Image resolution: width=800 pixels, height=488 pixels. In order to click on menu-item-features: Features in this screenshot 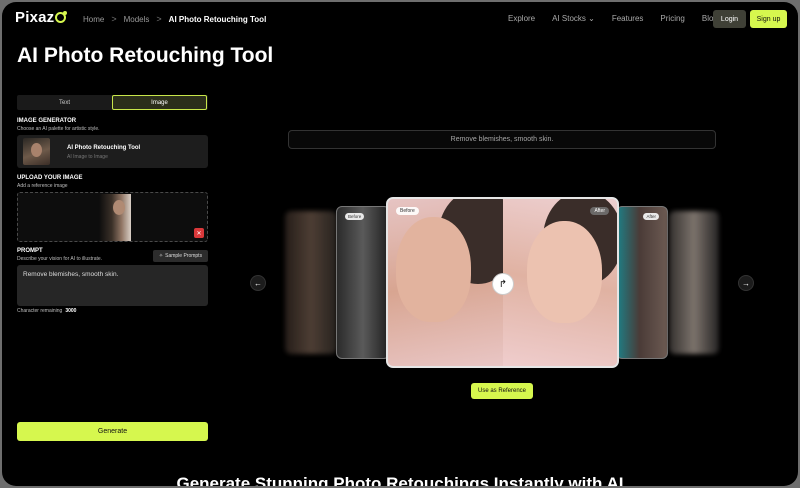, I will do `click(628, 18)`.